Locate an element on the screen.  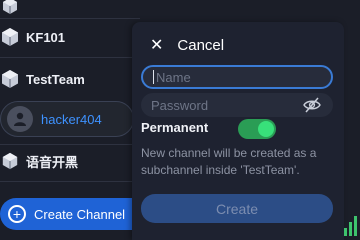
cancel-button: ✕ Cancel is located at coordinates (187, 45).